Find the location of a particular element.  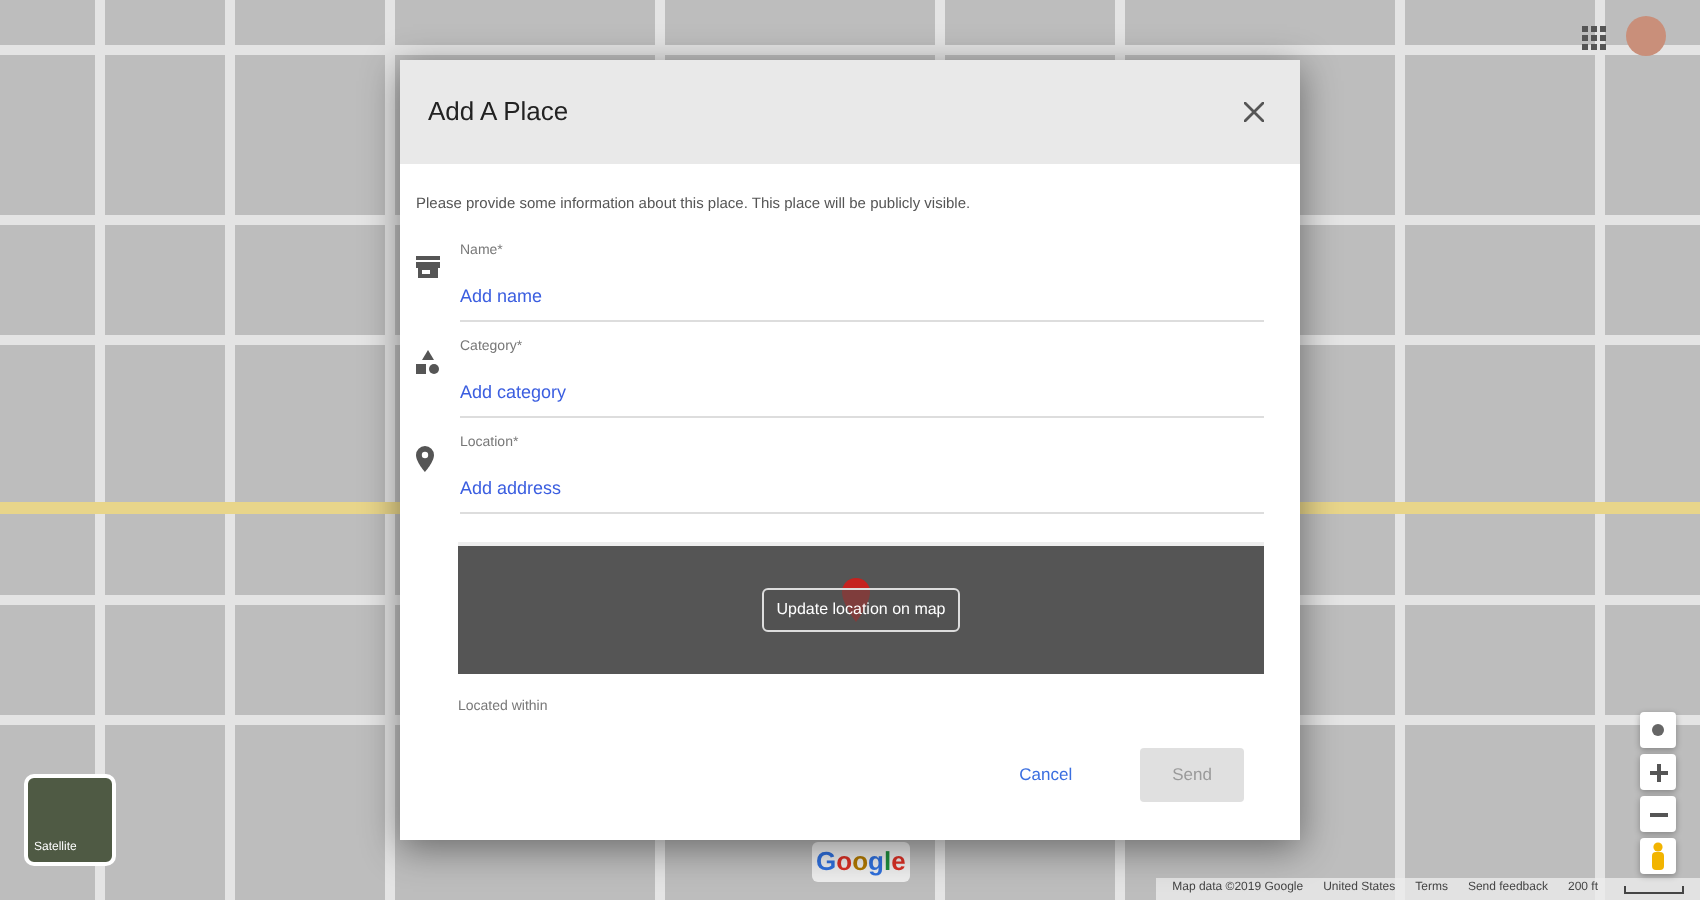

store-icon is located at coordinates (428, 266).